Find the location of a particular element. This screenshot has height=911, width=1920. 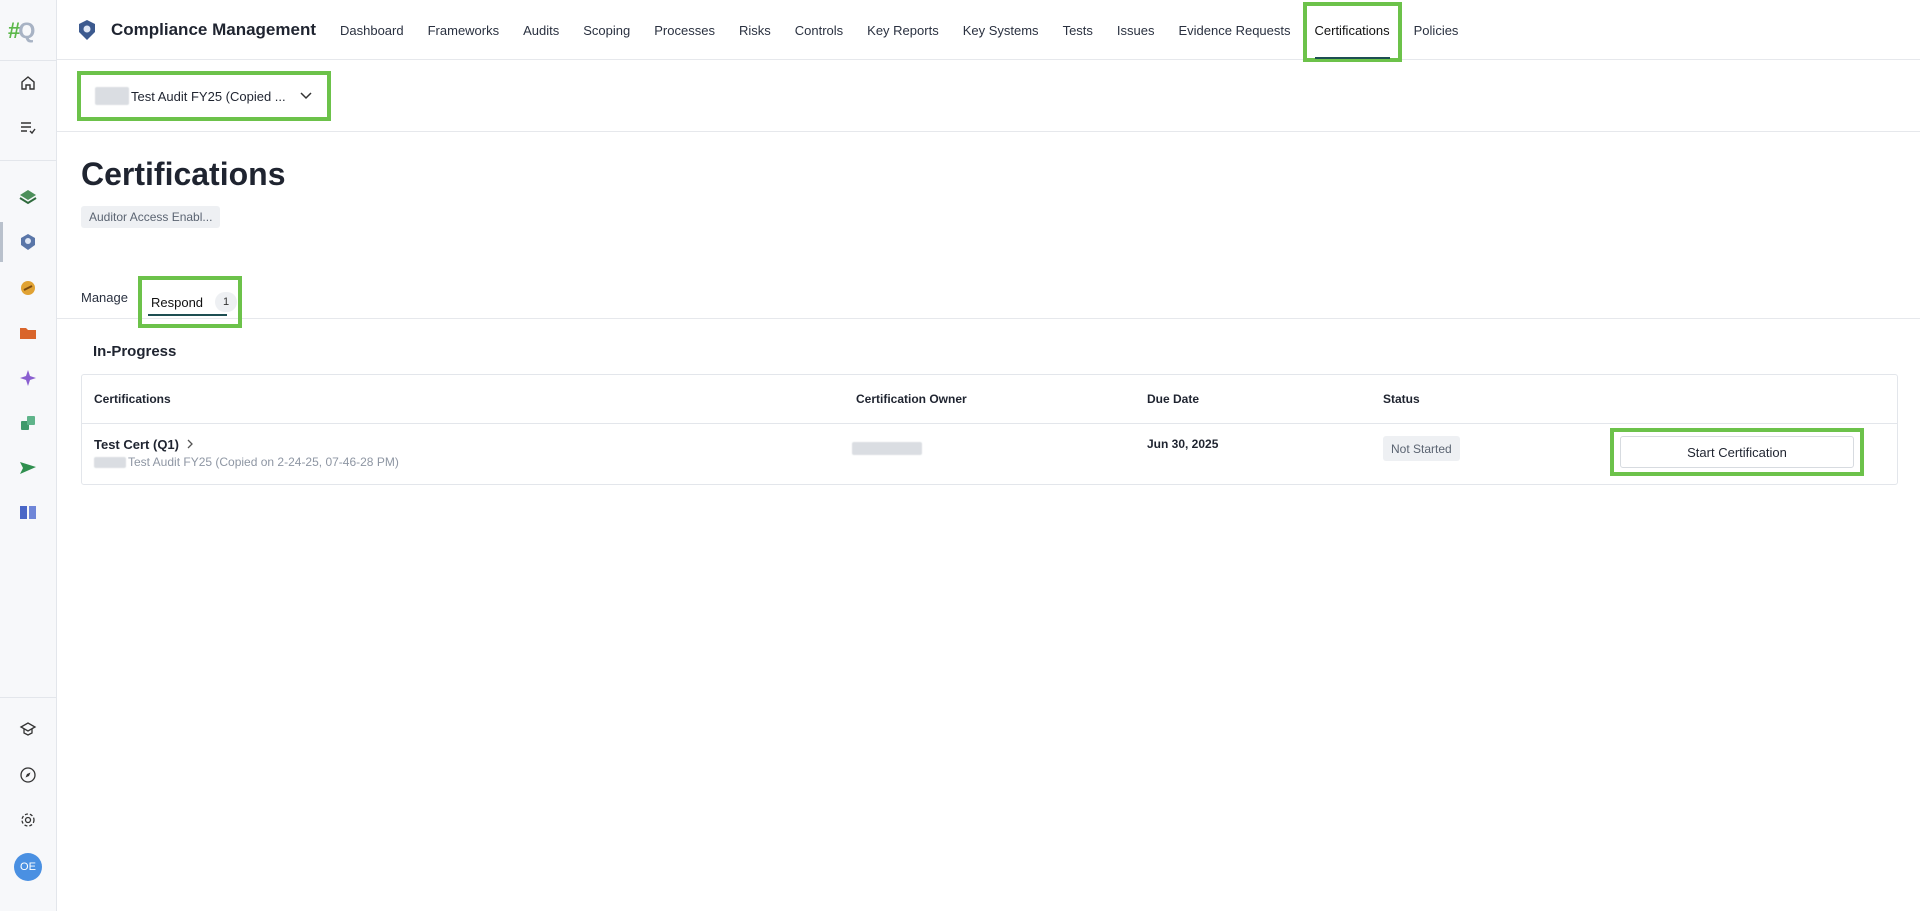

left-sidebar: #Q OE is located at coordinates (28, 455).